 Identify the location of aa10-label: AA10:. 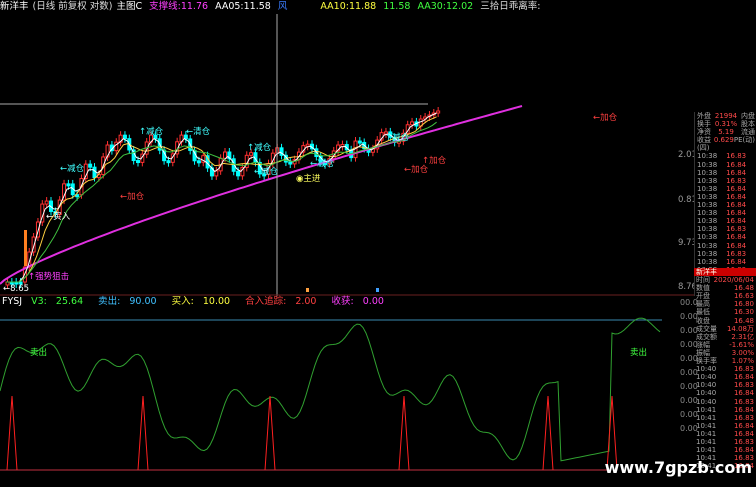
(334, 6).